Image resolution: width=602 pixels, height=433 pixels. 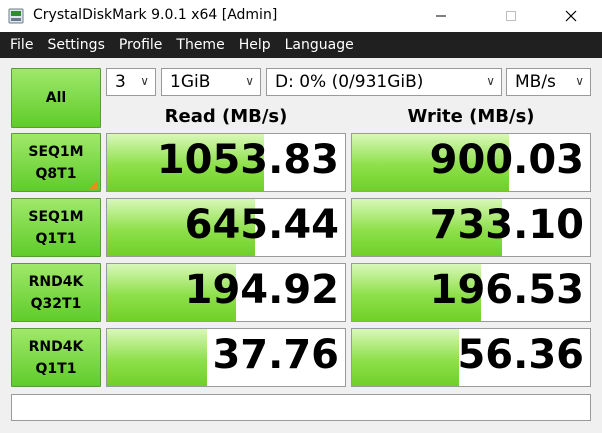 What do you see at coordinates (506, 225) in the screenshot?
I see `write-value: 733.10` at bounding box center [506, 225].